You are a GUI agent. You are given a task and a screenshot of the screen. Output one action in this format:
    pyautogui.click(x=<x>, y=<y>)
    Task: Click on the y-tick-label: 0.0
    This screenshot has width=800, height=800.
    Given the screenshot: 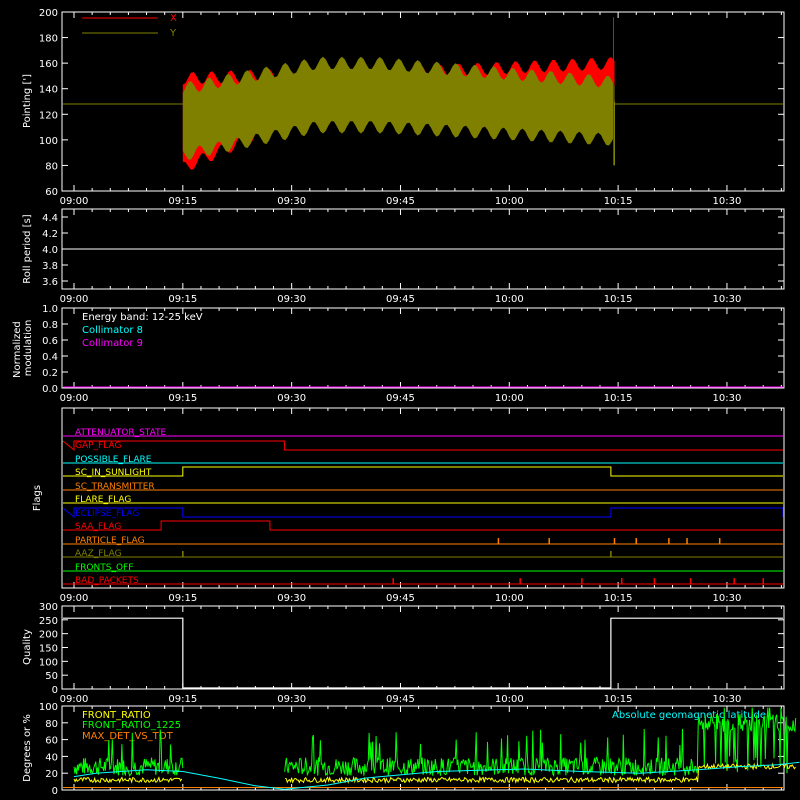 What is the action you would take?
    pyautogui.click(x=50, y=389)
    